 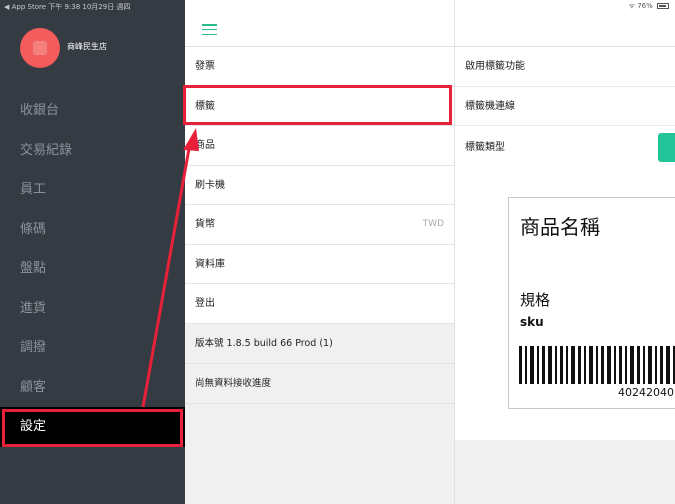 What do you see at coordinates (319, 67) in the screenshot?
I see `settings-item-invoice: 發票` at bounding box center [319, 67].